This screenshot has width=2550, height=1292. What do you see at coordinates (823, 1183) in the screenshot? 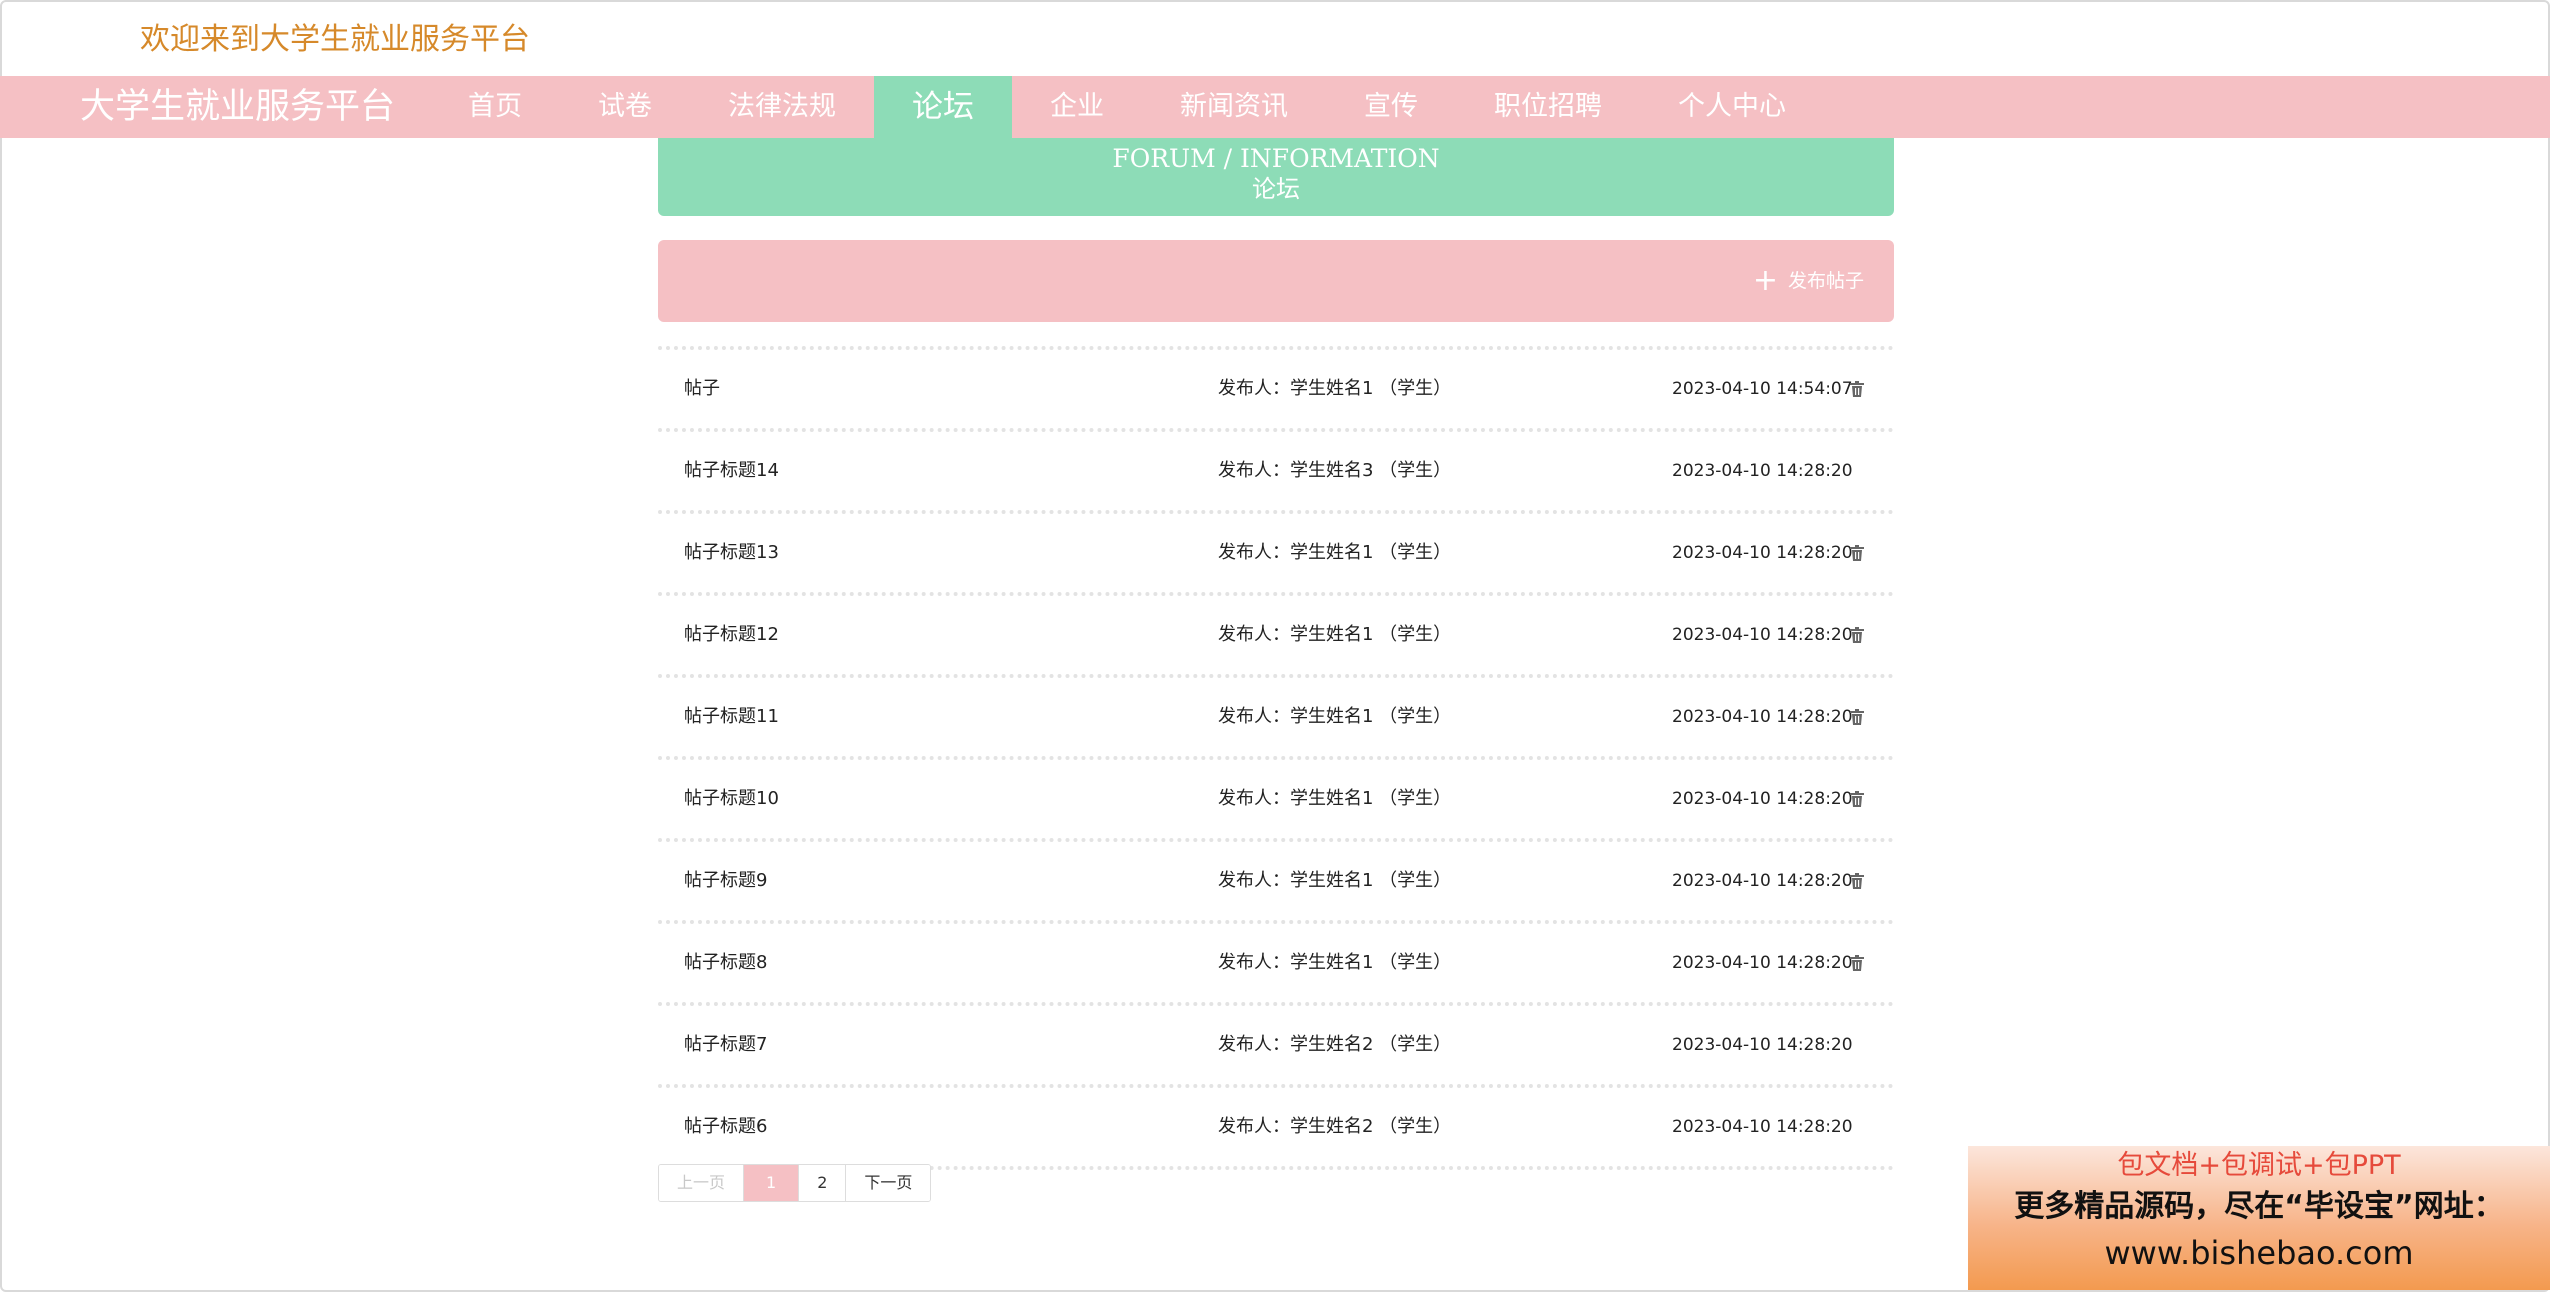
I see `page-2-button: 2` at bounding box center [823, 1183].